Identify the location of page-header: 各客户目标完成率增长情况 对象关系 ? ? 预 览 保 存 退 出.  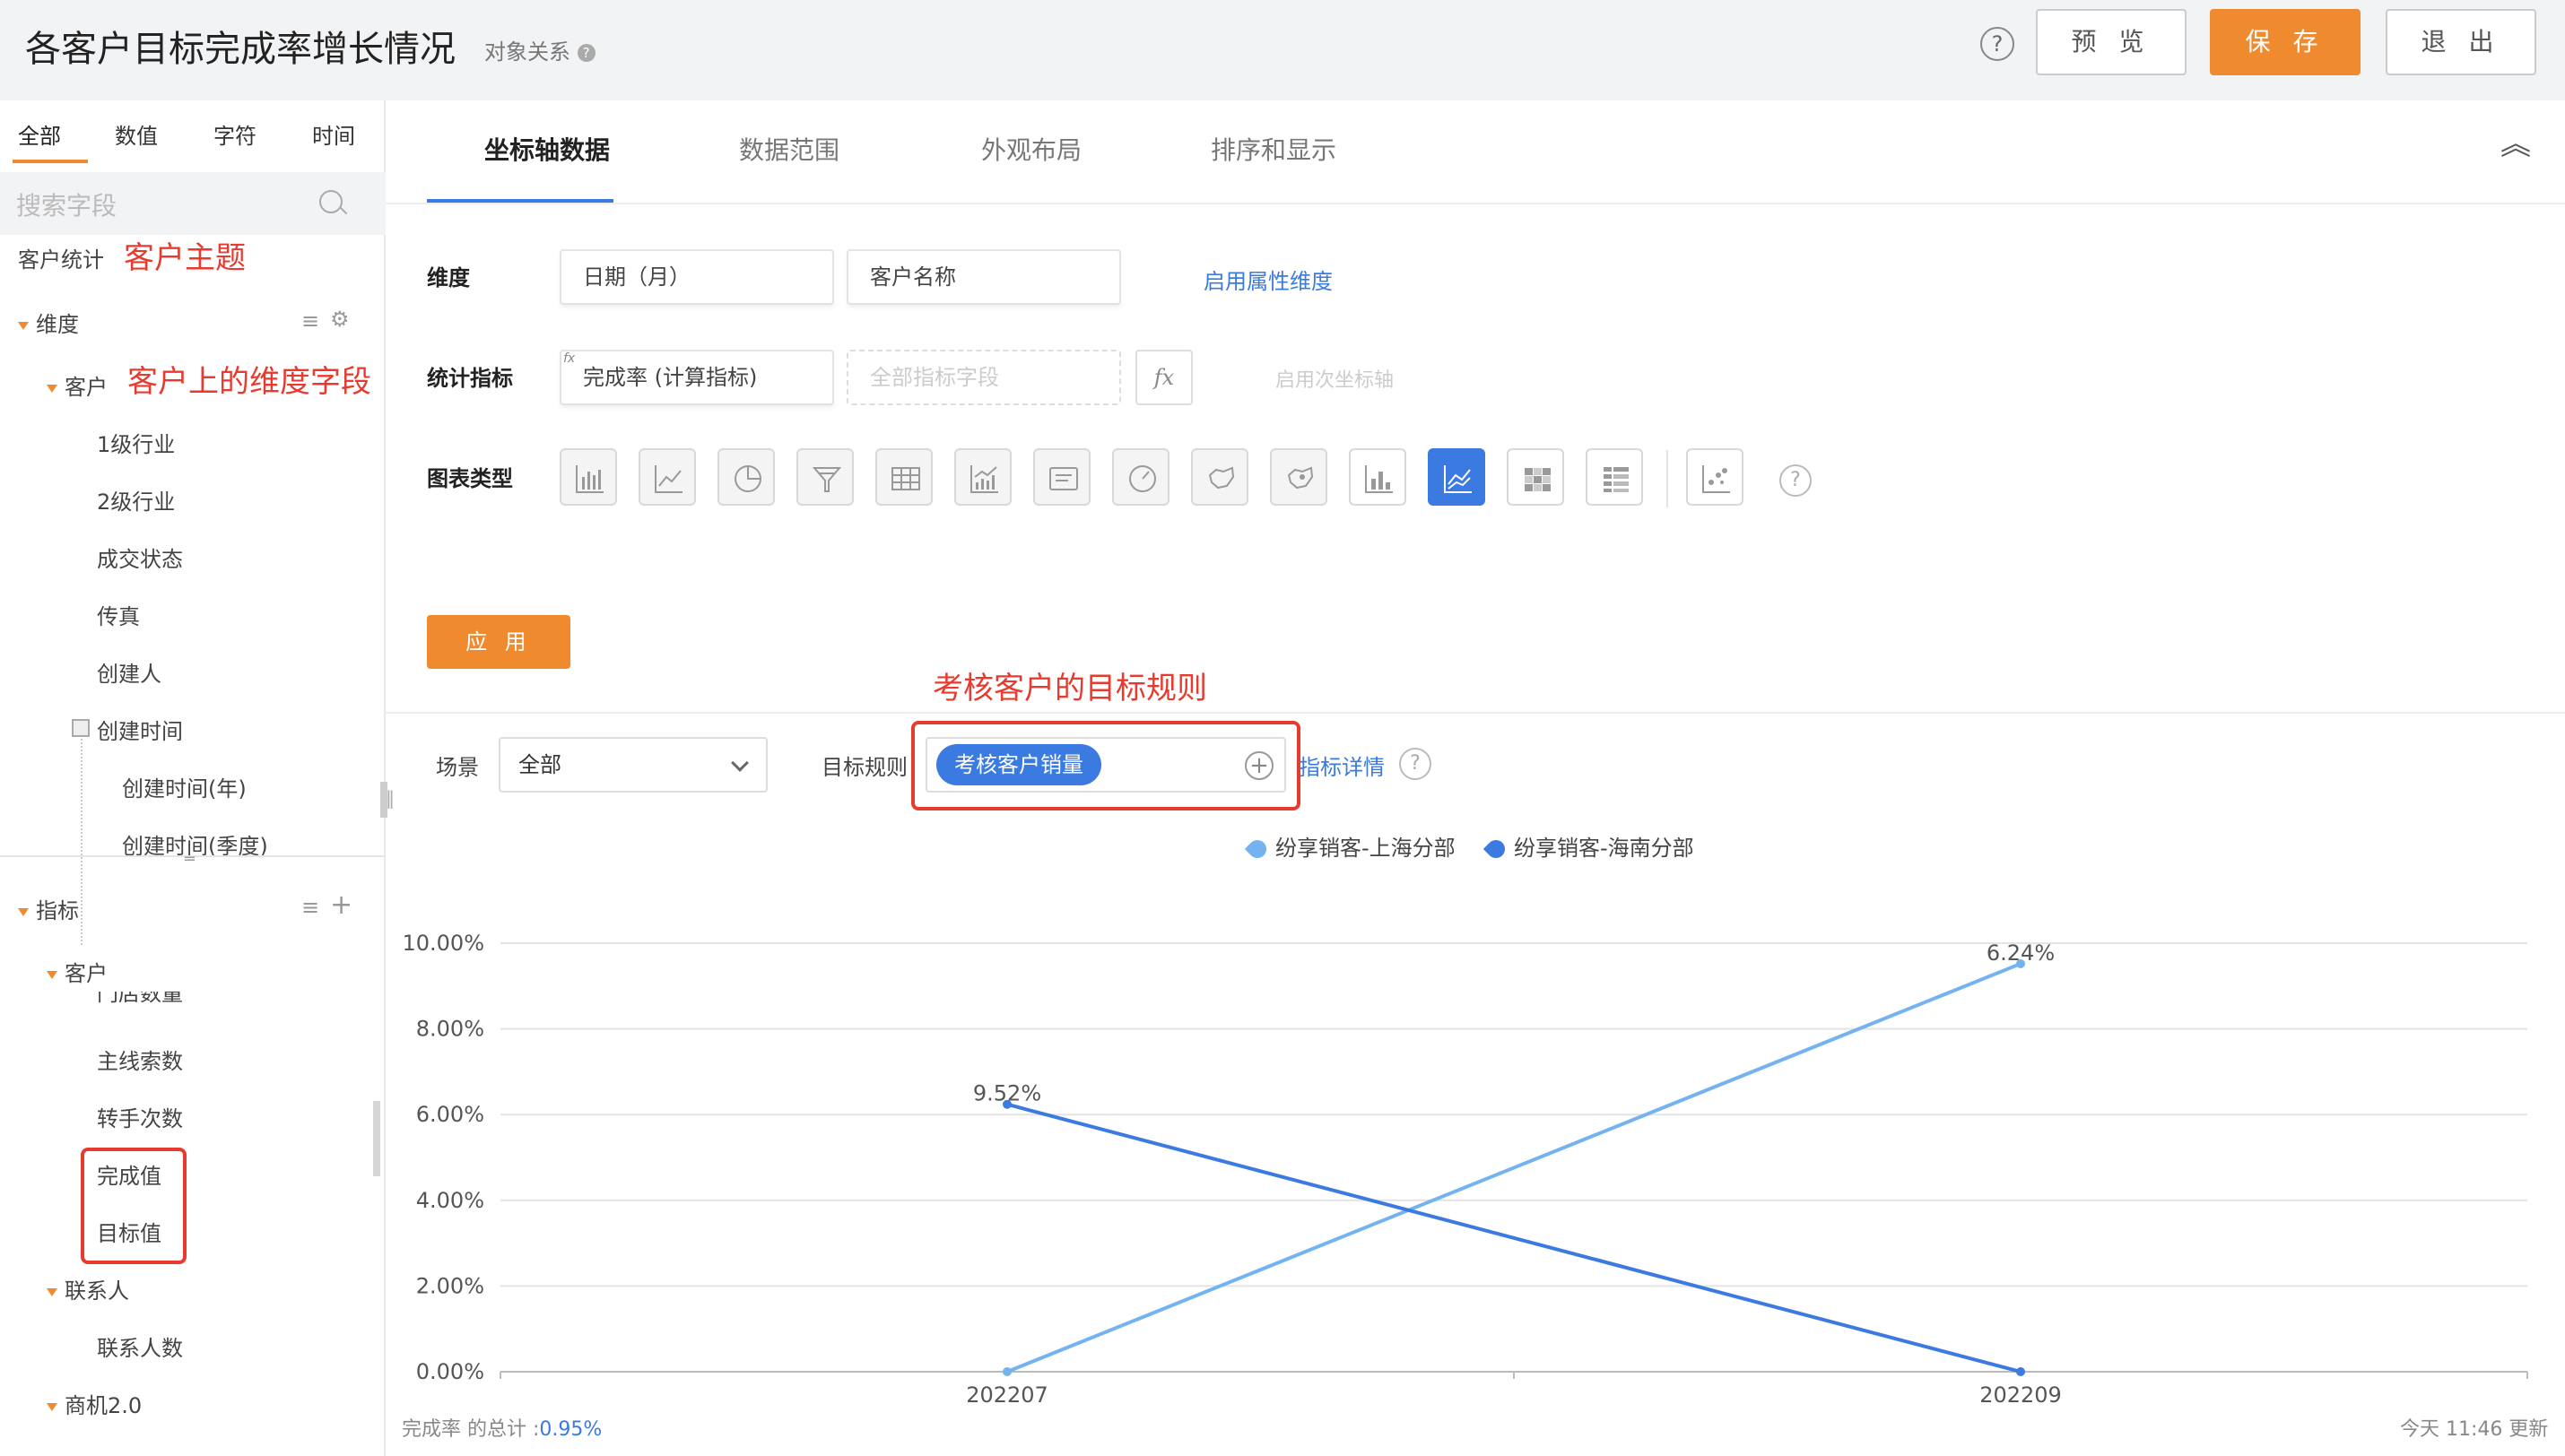
(1282, 50).